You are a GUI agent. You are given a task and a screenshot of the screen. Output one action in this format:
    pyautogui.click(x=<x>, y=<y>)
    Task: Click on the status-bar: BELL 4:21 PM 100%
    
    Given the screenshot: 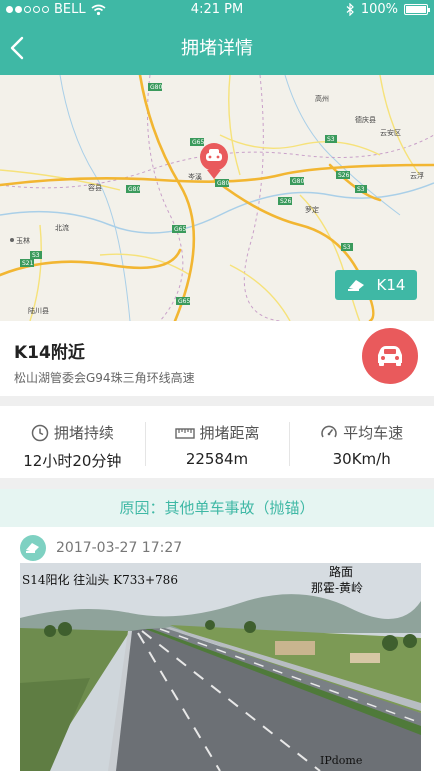 What is the action you would take?
    pyautogui.click(x=217, y=10)
    